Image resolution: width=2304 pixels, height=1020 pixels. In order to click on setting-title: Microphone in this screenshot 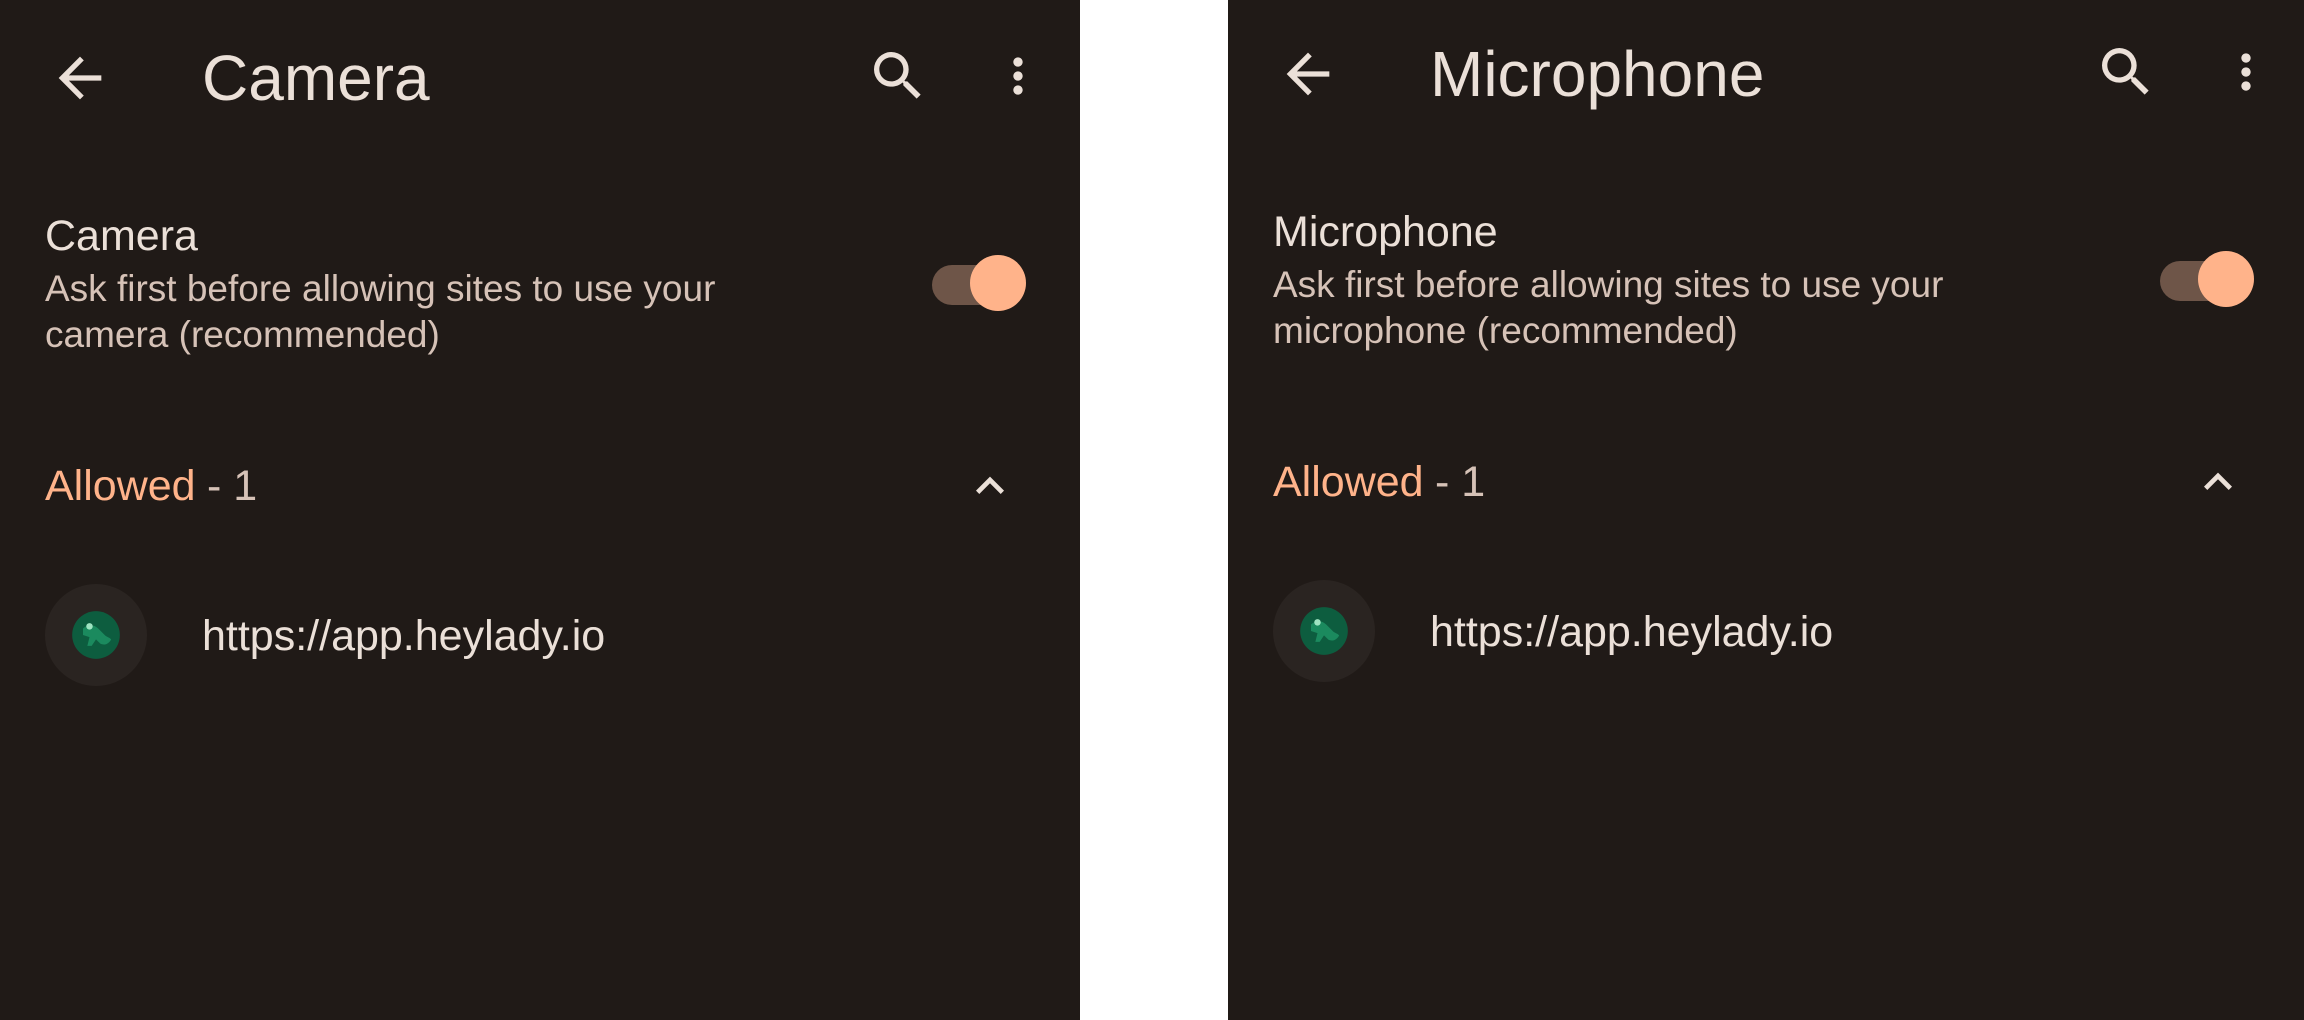, I will do `click(1385, 232)`.